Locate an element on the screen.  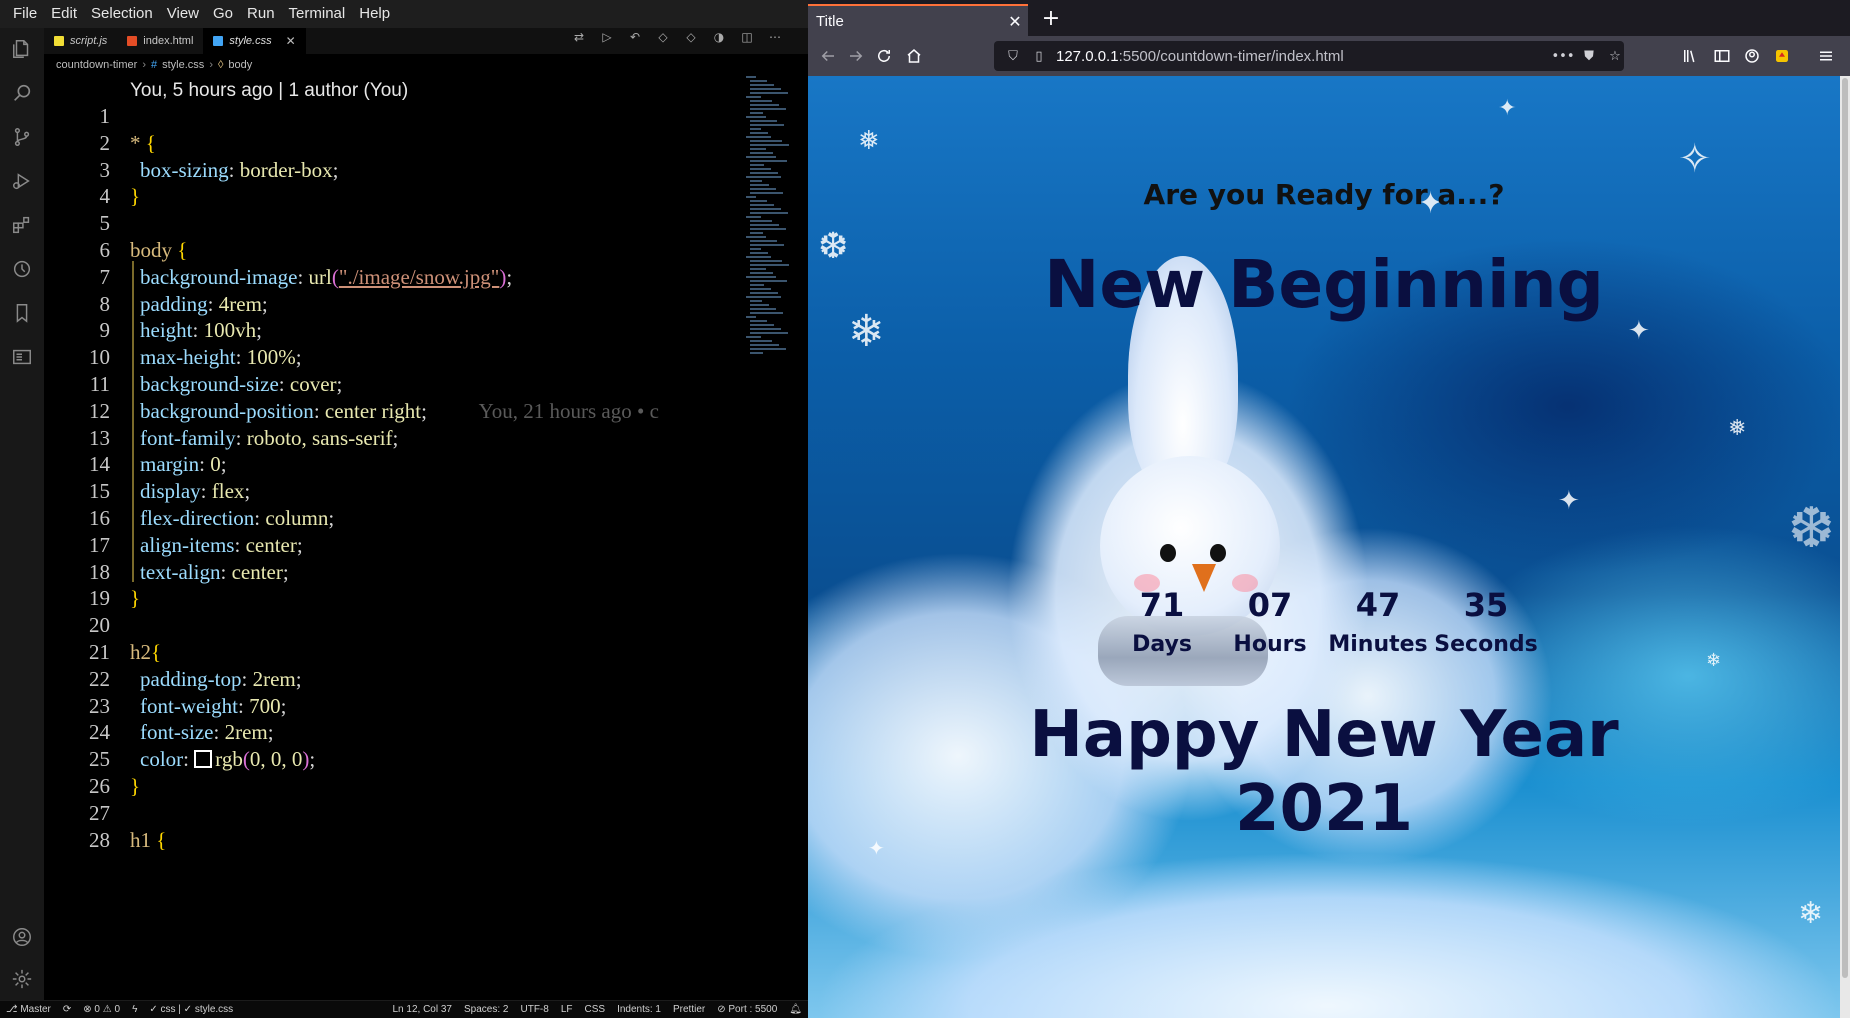
js-file-icon is located at coordinates (59, 41).